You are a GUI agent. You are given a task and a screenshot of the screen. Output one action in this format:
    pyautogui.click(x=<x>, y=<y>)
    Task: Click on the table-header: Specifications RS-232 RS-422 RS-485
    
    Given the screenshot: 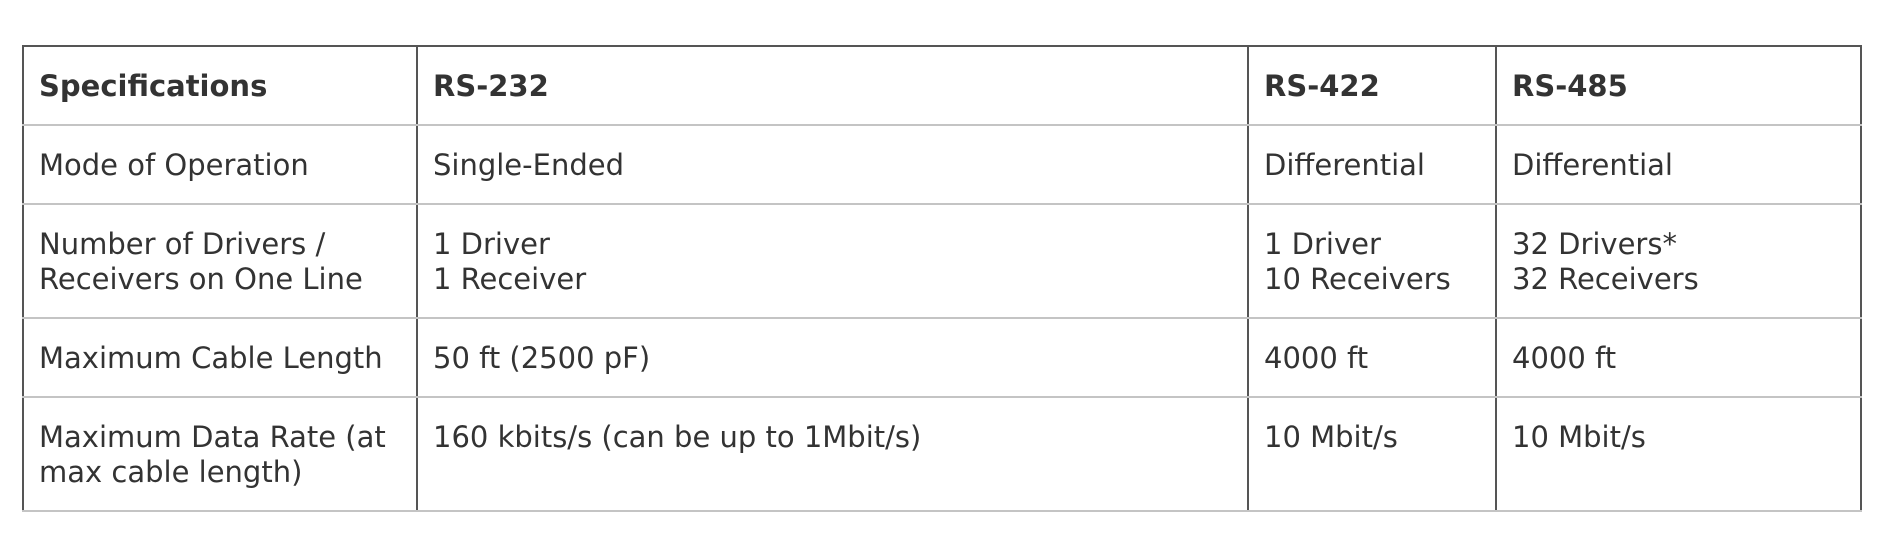 What is the action you would take?
    pyautogui.click(x=942, y=85)
    